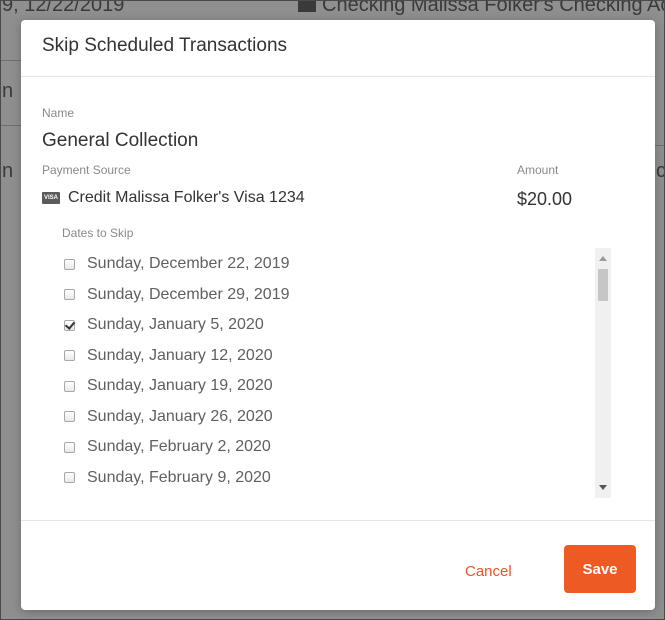 The height and width of the screenshot is (620, 665). What do you see at coordinates (165, 45) in the screenshot?
I see `dialog-title: Skip Scheduled Transactions` at bounding box center [165, 45].